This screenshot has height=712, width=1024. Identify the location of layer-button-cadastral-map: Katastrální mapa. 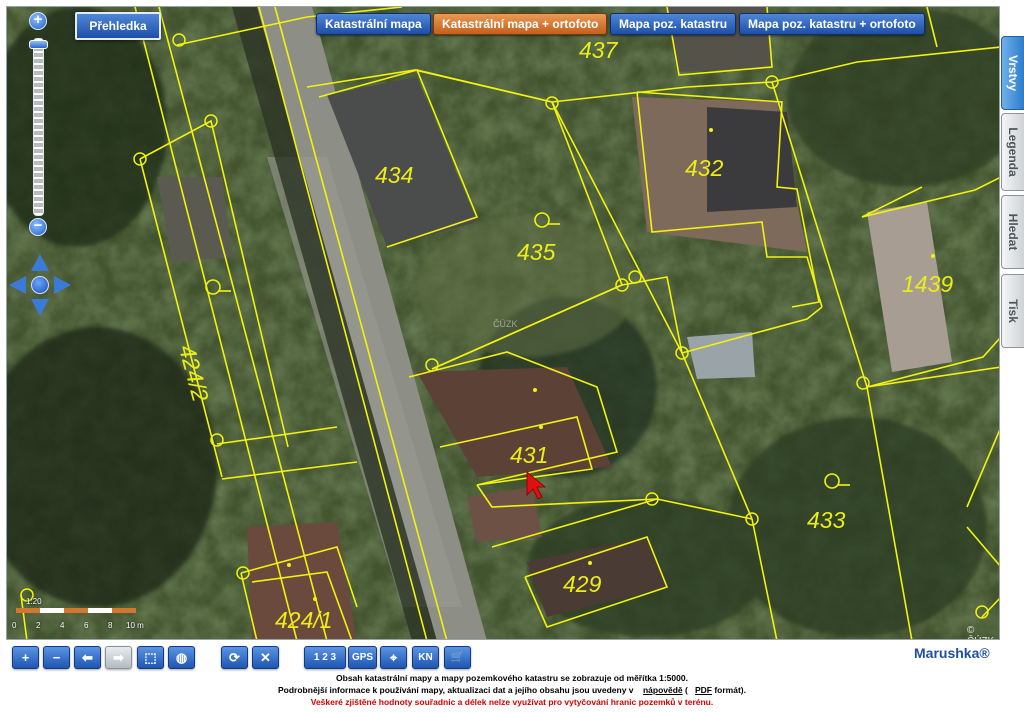
(373, 24).